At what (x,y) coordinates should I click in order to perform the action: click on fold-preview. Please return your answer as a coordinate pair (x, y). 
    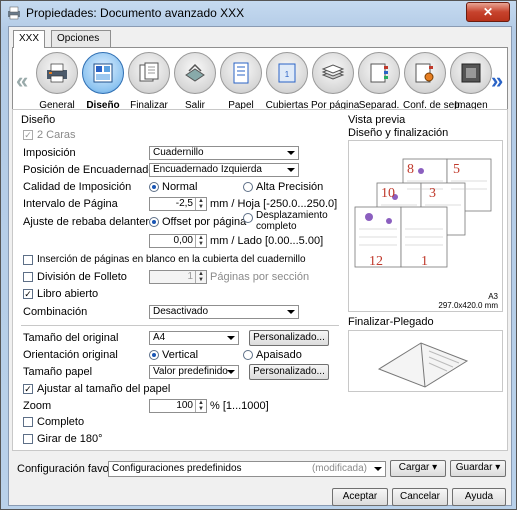
    Looking at the image, I should click on (425, 361).